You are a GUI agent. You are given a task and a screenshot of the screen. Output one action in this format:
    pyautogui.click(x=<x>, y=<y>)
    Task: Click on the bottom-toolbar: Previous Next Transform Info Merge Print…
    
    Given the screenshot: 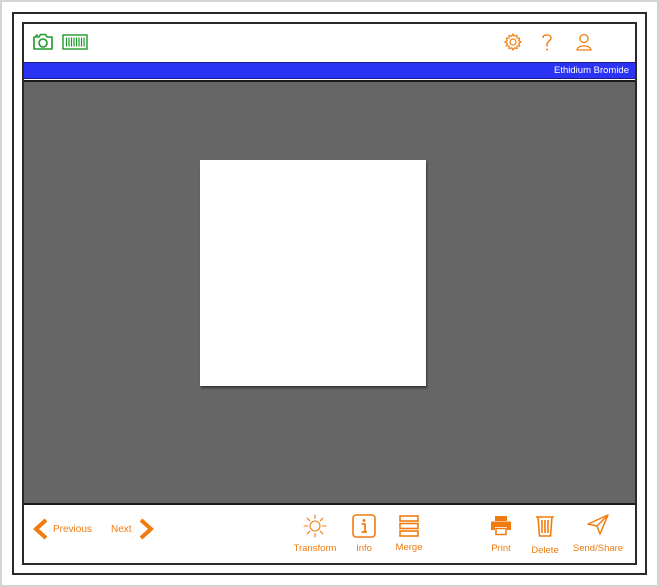 What is the action you would take?
    pyautogui.click(x=329, y=535)
    